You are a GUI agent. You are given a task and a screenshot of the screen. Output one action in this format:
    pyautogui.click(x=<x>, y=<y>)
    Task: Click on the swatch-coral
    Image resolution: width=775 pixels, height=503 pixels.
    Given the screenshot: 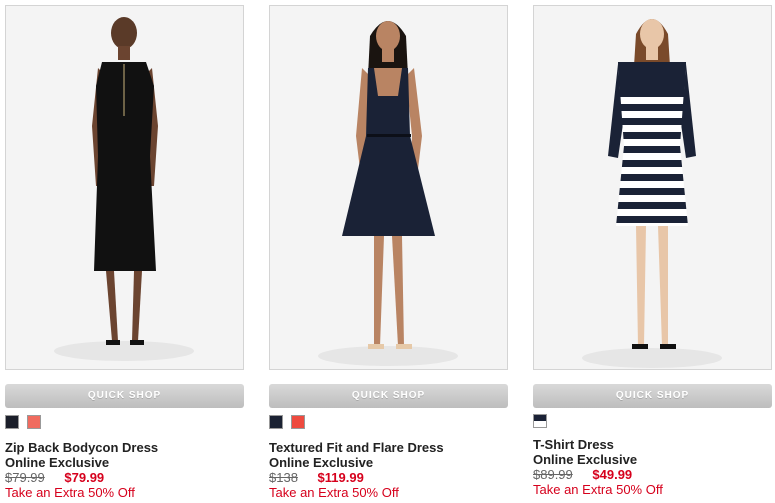 What is the action you would take?
    pyautogui.click(x=34, y=422)
    